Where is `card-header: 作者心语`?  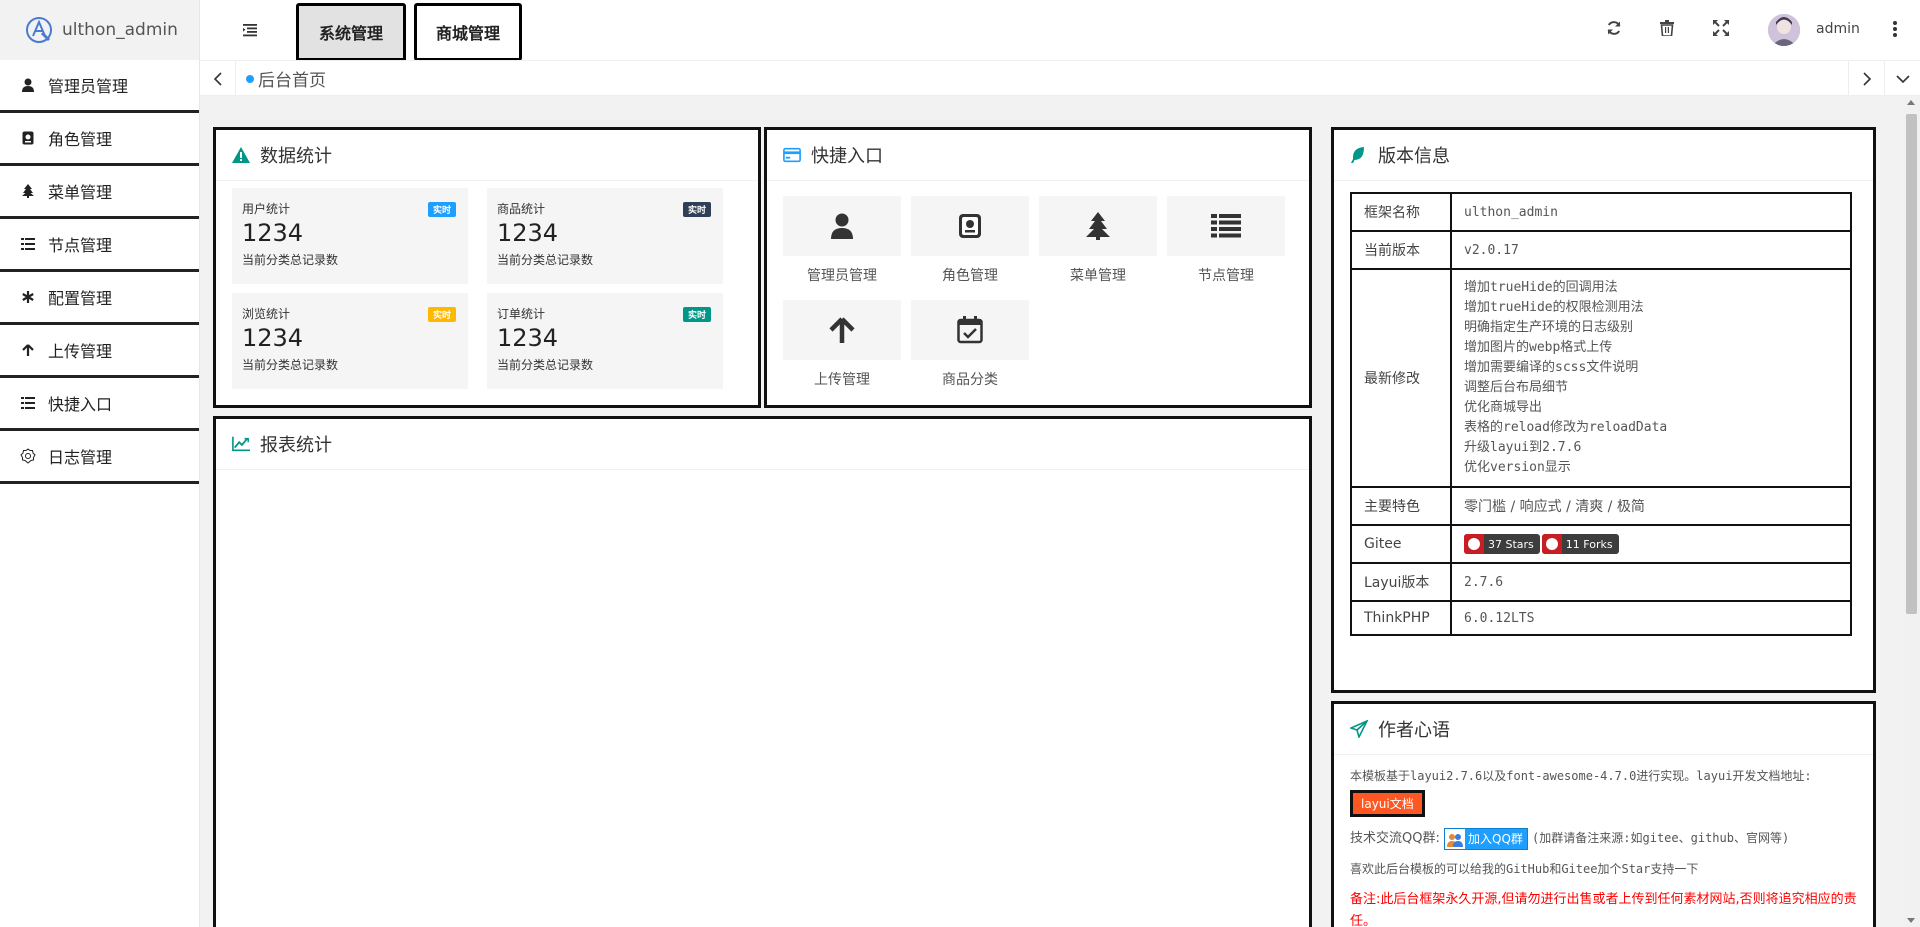 card-header: 作者心语 is located at coordinates (1603, 729).